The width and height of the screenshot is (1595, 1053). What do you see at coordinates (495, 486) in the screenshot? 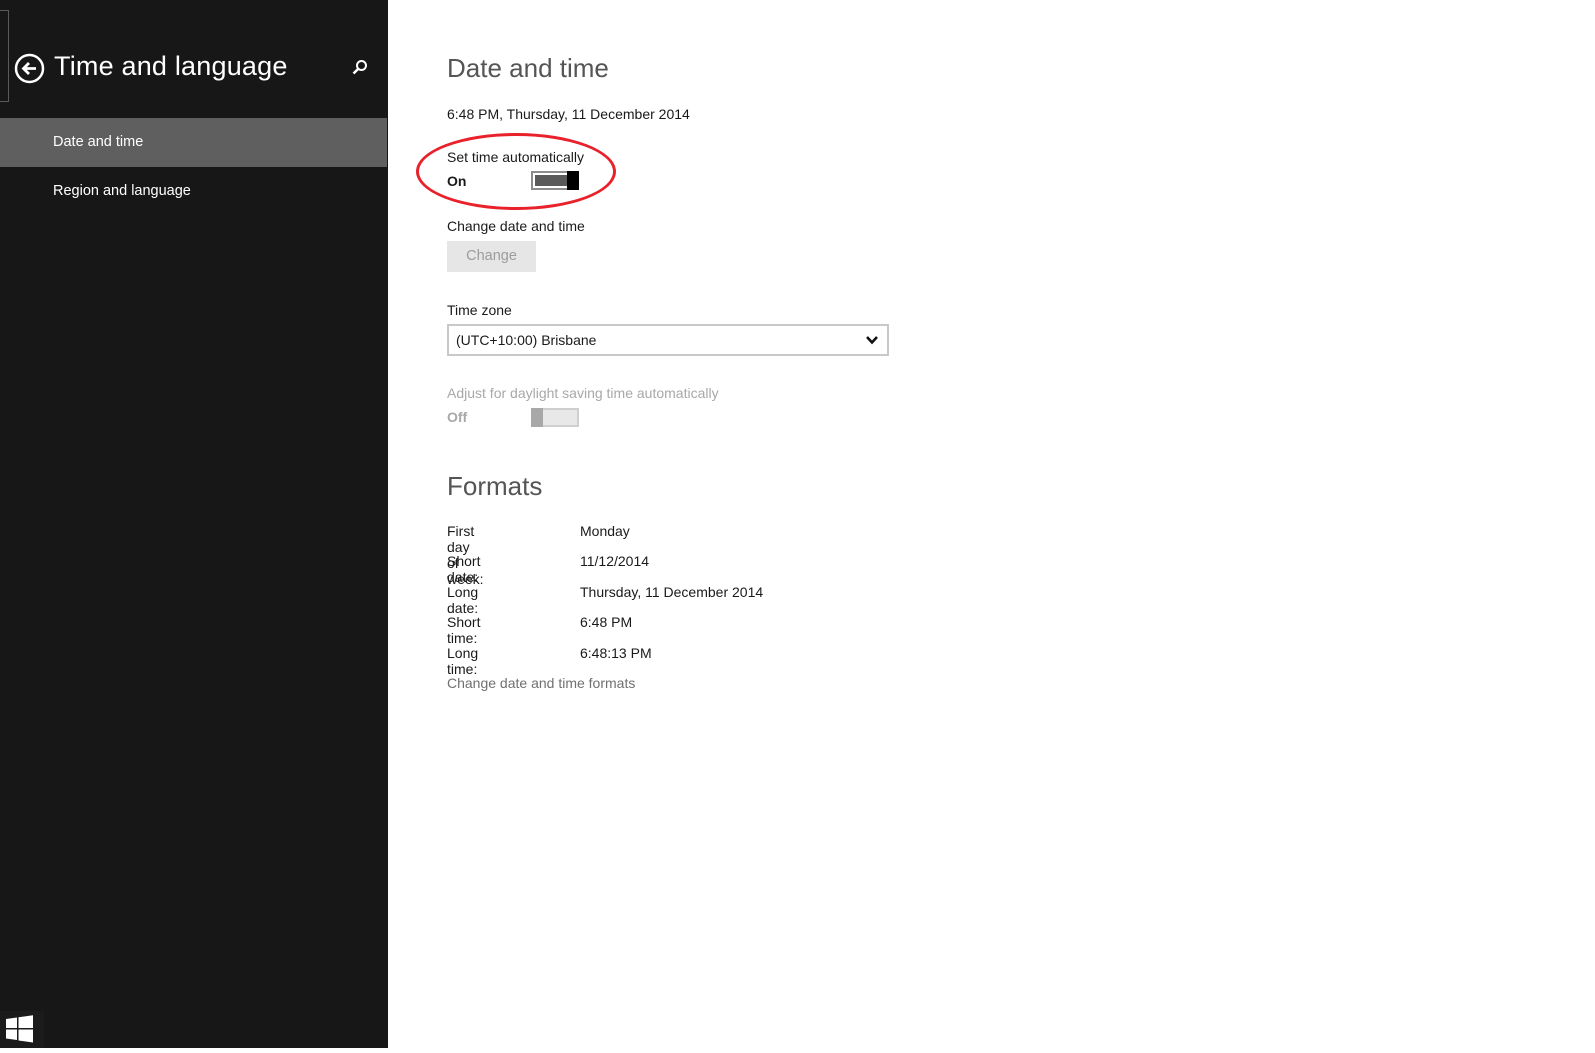
I see `section-heading-formats: Formats` at bounding box center [495, 486].